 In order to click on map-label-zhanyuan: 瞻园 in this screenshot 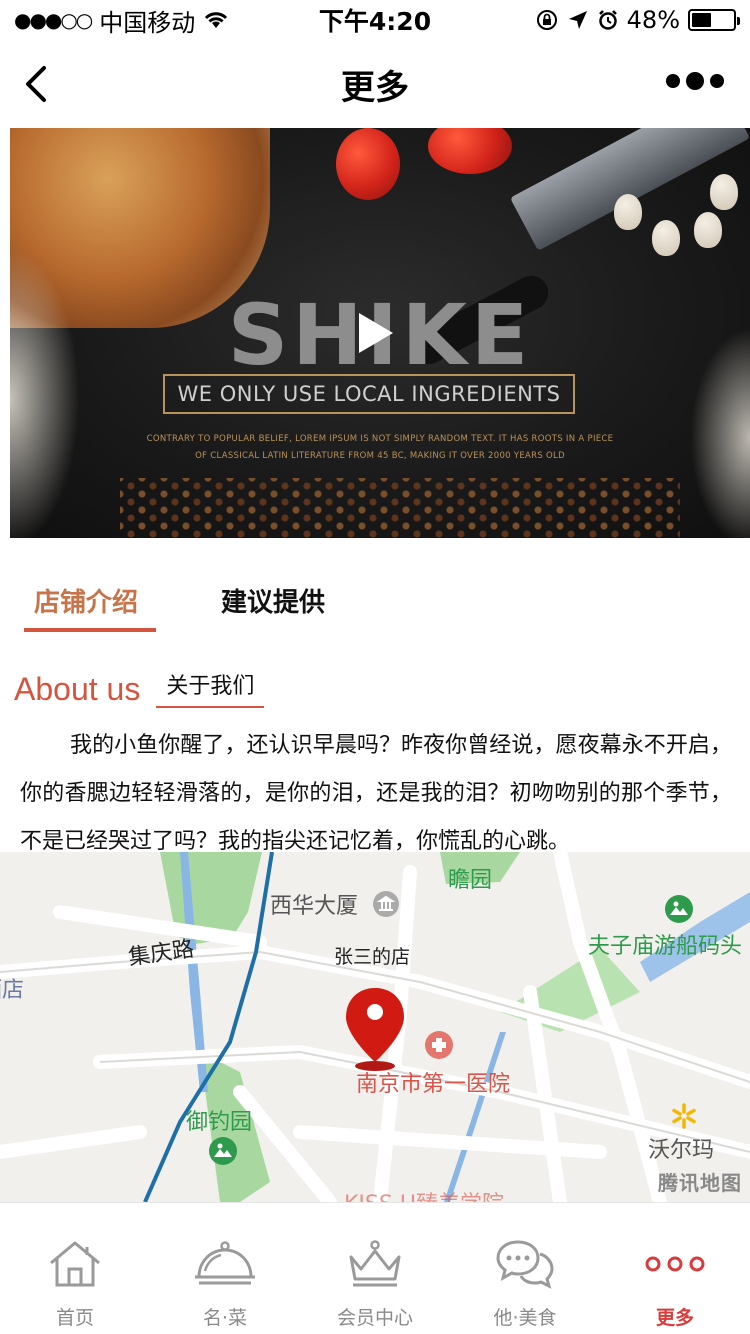, I will do `click(470, 880)`.